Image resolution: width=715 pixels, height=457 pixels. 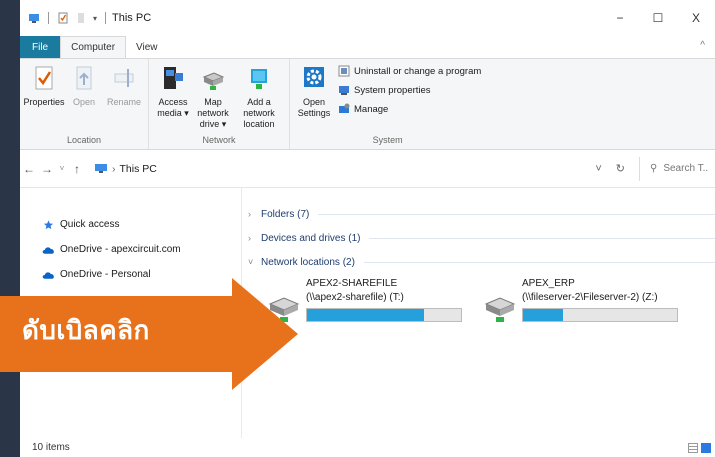 I want to click on details-view-icon, so click(x=693, y=448).